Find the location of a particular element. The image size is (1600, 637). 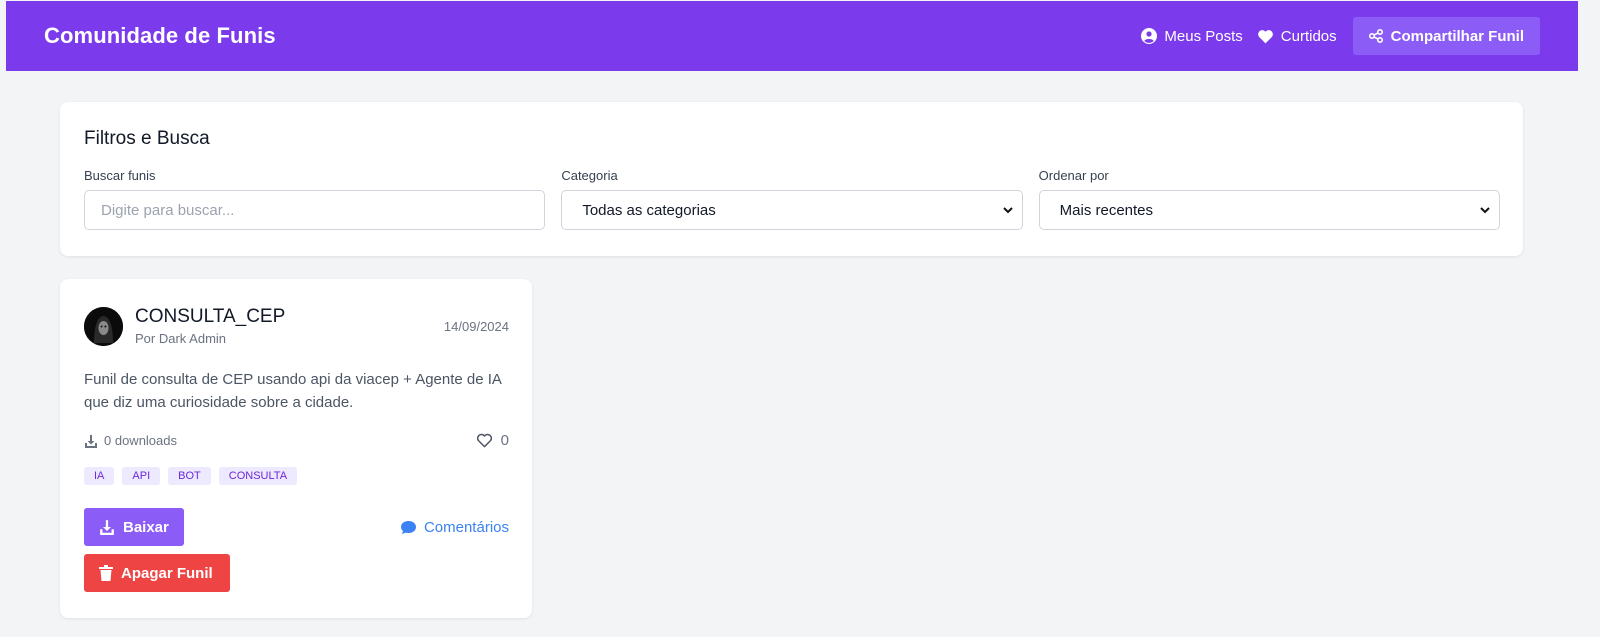

heart-outline-icon is located at coordinates (484, 440).